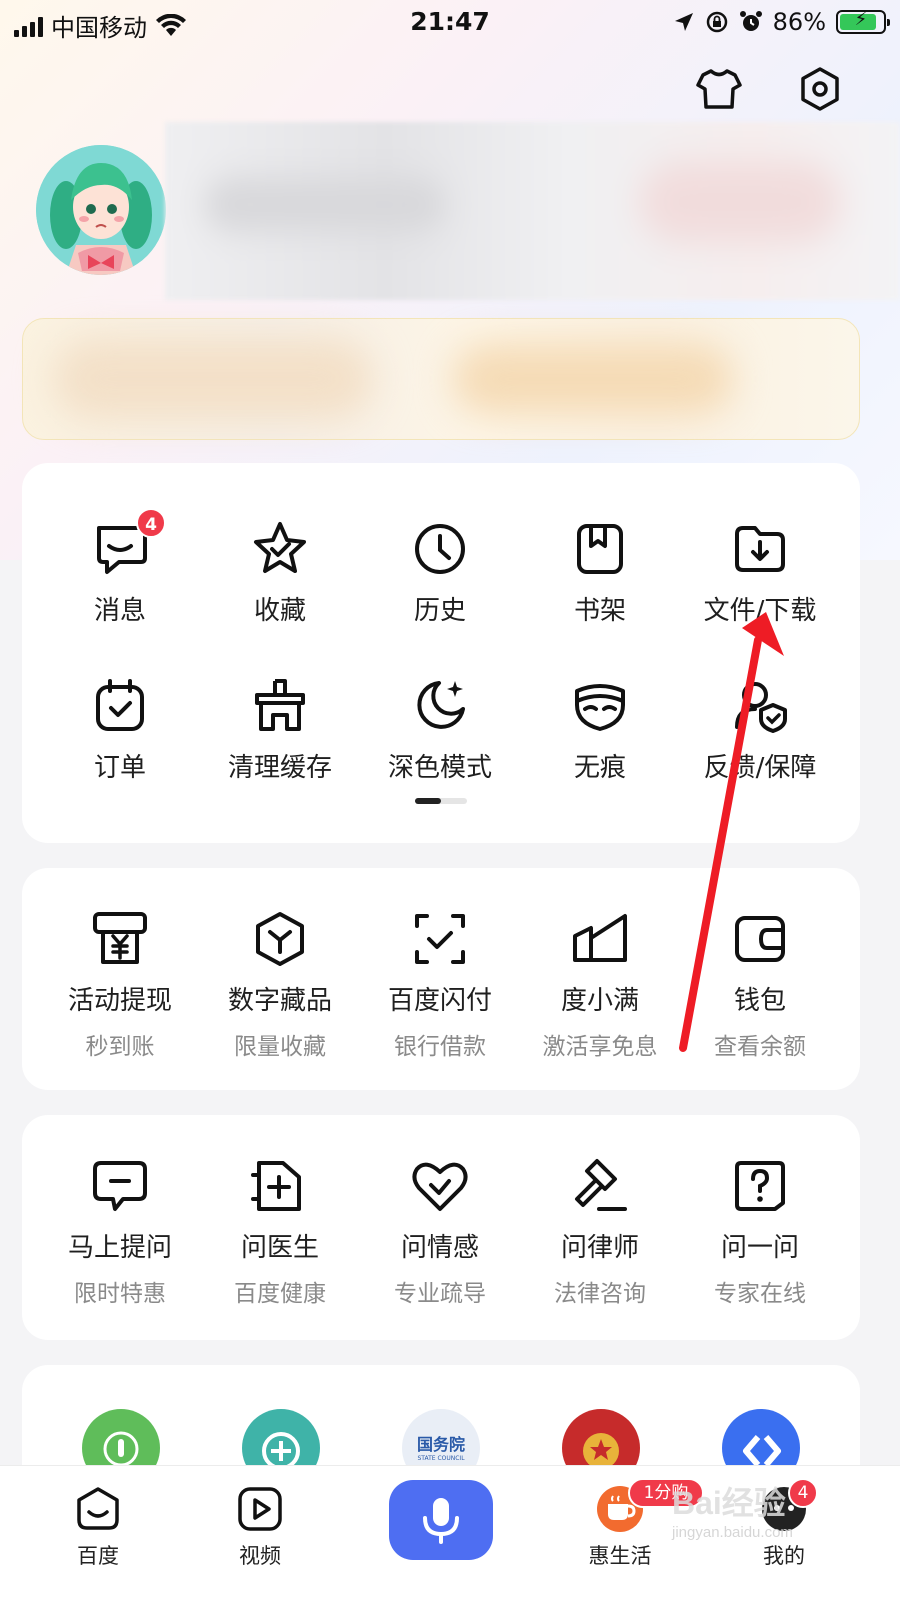 The image size is (900, 1600). Describe the element at coordinates (760, 549) in the screenshot. I see `folder-download-icon` at that location.